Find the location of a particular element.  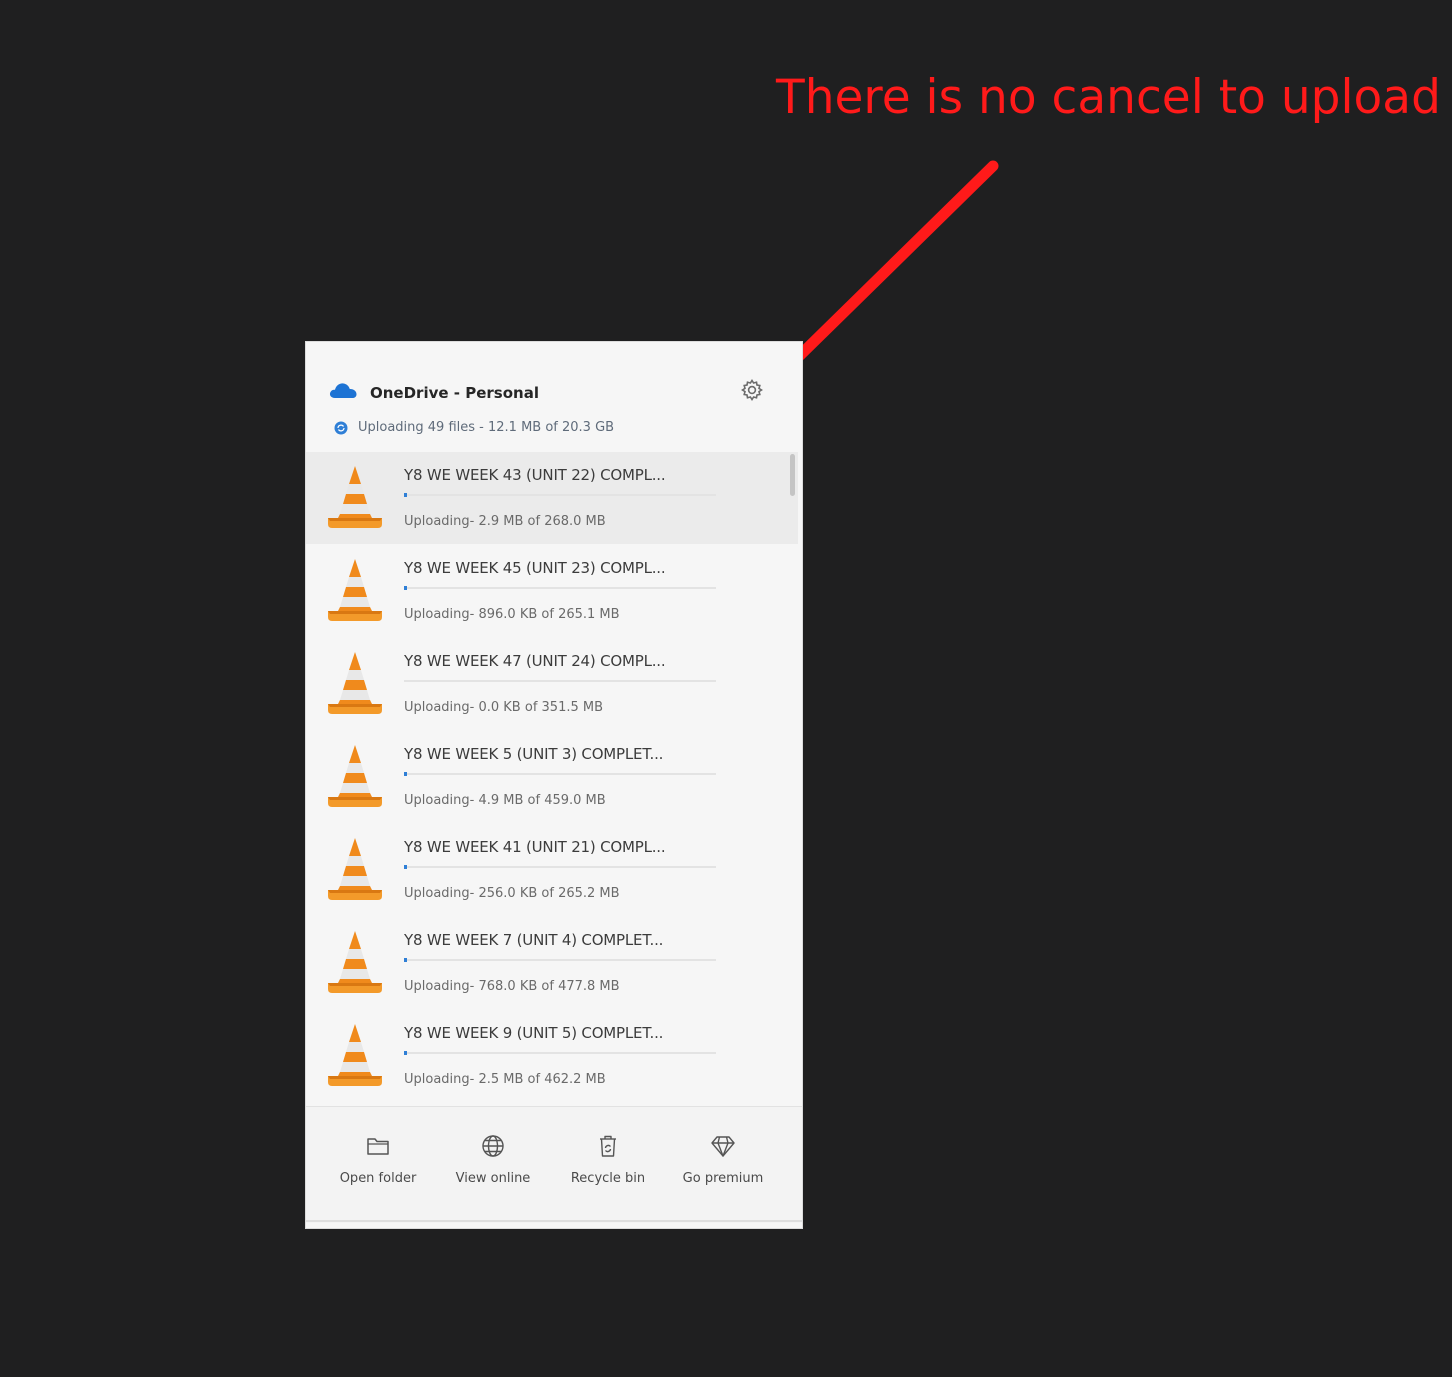

file-status: Uploading- 4.9 MB of 459.0 MB is located at coordinates (505, 800).